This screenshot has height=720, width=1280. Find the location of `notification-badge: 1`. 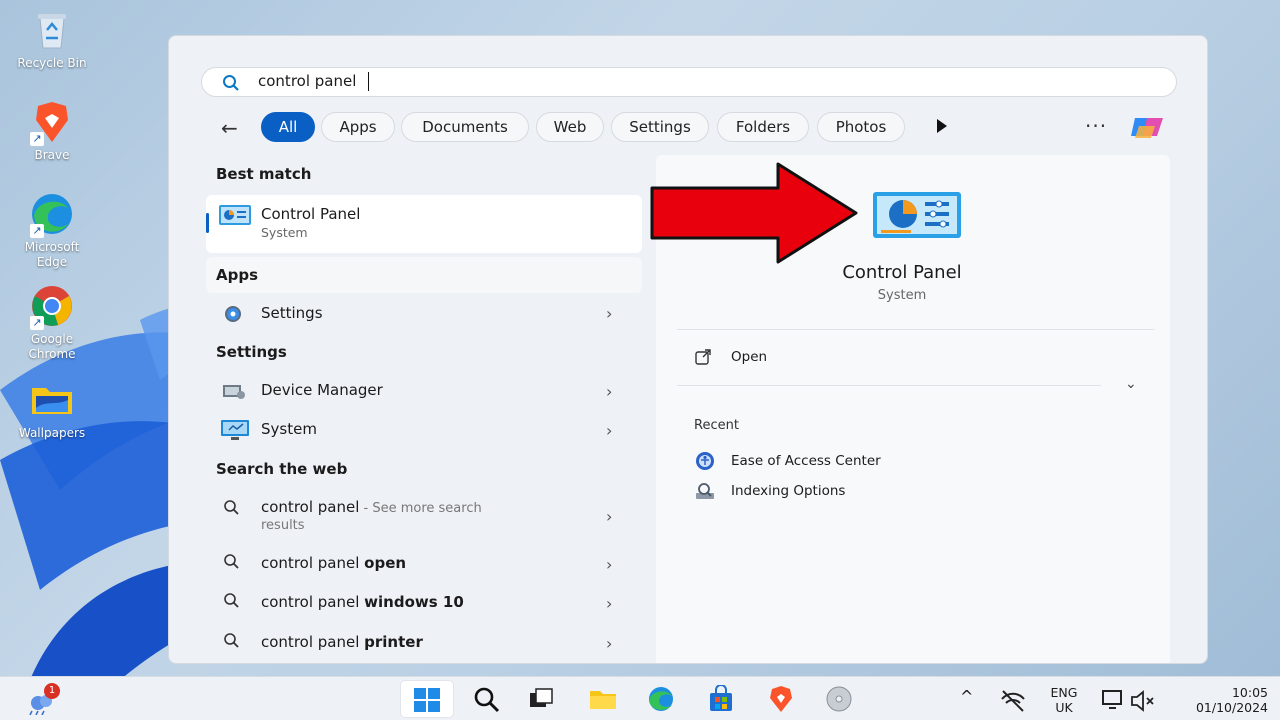

notification-badge: 1 is located at coordinates (52, 691).